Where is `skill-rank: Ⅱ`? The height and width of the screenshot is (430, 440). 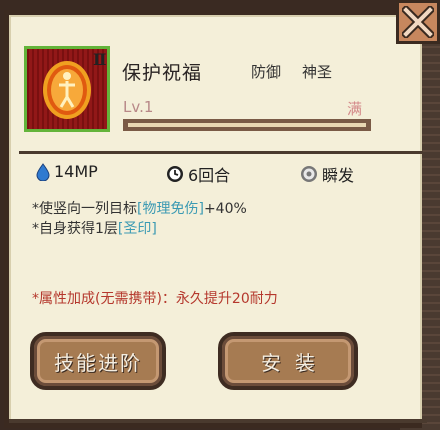 skill-rank: Ⅱ is located at coordinates (100, 59).